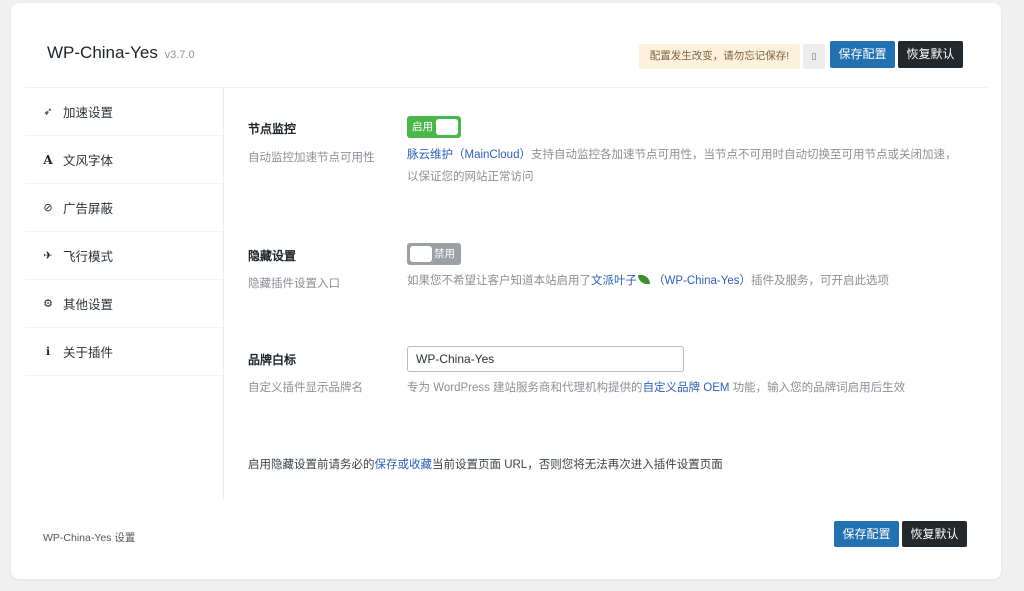 This screenshot has width=1024, height=591. I want to click on hide-subtitle: 隐藏插件设置入口, so click(294, 284).